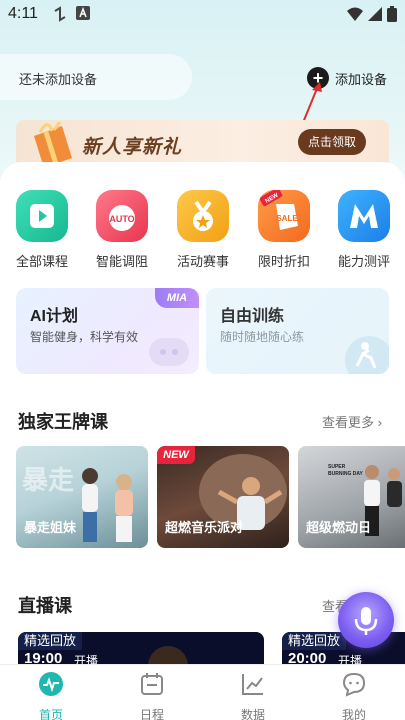 The width and height of the screenshot is (405, 720). What do you see at coordinates (48, 480) in the screenshot?
I see `course-overlay-text: 暴走` at bounding box center [48, 480].